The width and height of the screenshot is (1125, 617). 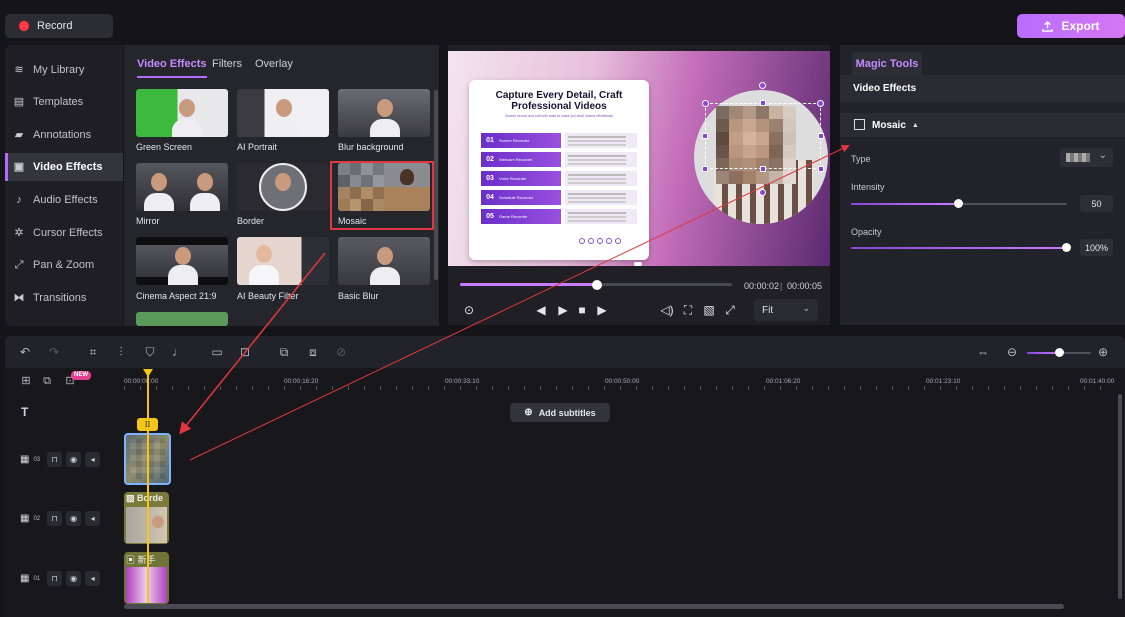 What do you see at coordinates (252, 343) in the screenshot?
I see `arrow-to-timeline-clip` at bounding box center [252, 343].